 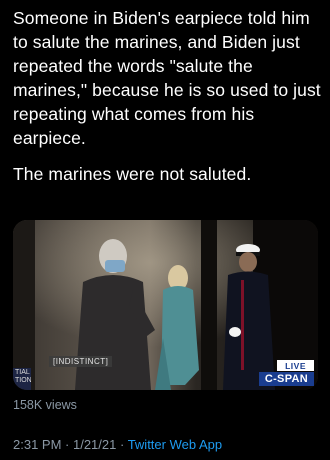 I want to click on live-badge: LIVE, so click(x=295, y=365).